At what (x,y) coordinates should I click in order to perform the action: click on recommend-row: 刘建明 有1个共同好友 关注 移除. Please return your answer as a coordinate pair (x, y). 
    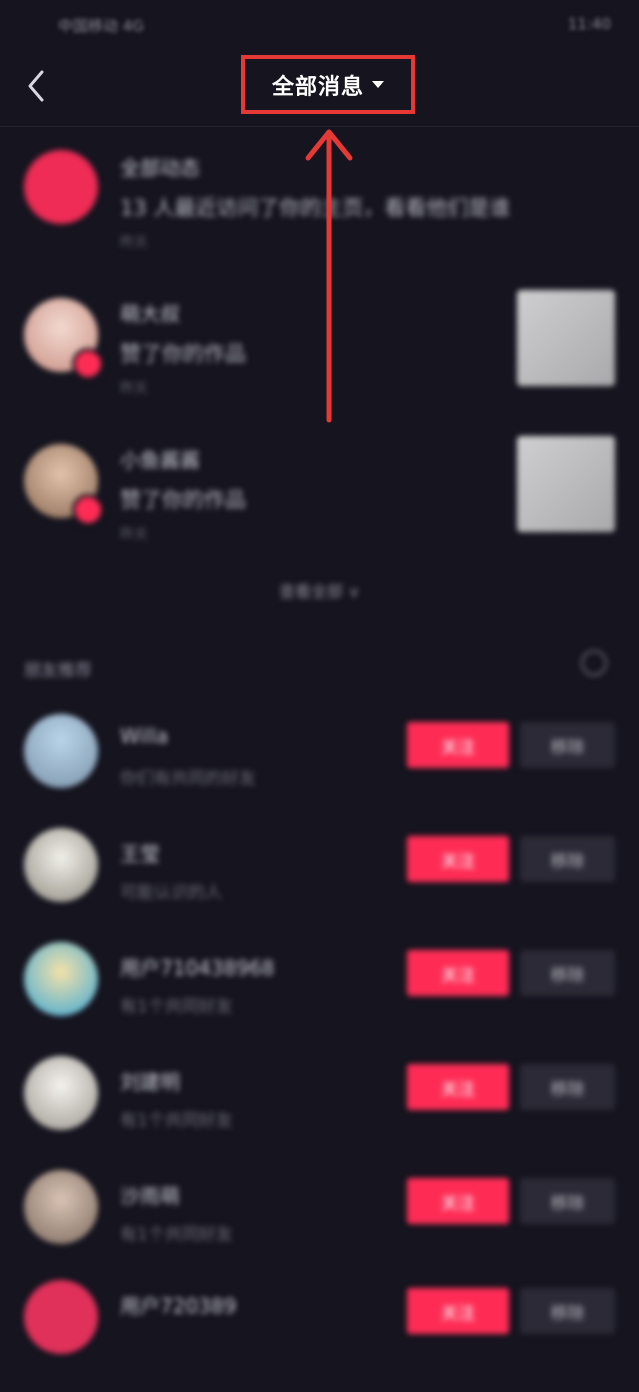
    Looking at the image, I should click on (319, 1112).